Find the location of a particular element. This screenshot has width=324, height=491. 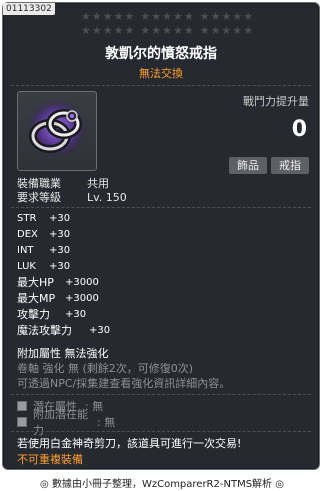

additional-potential-icon is located at coordinates (22, 422).